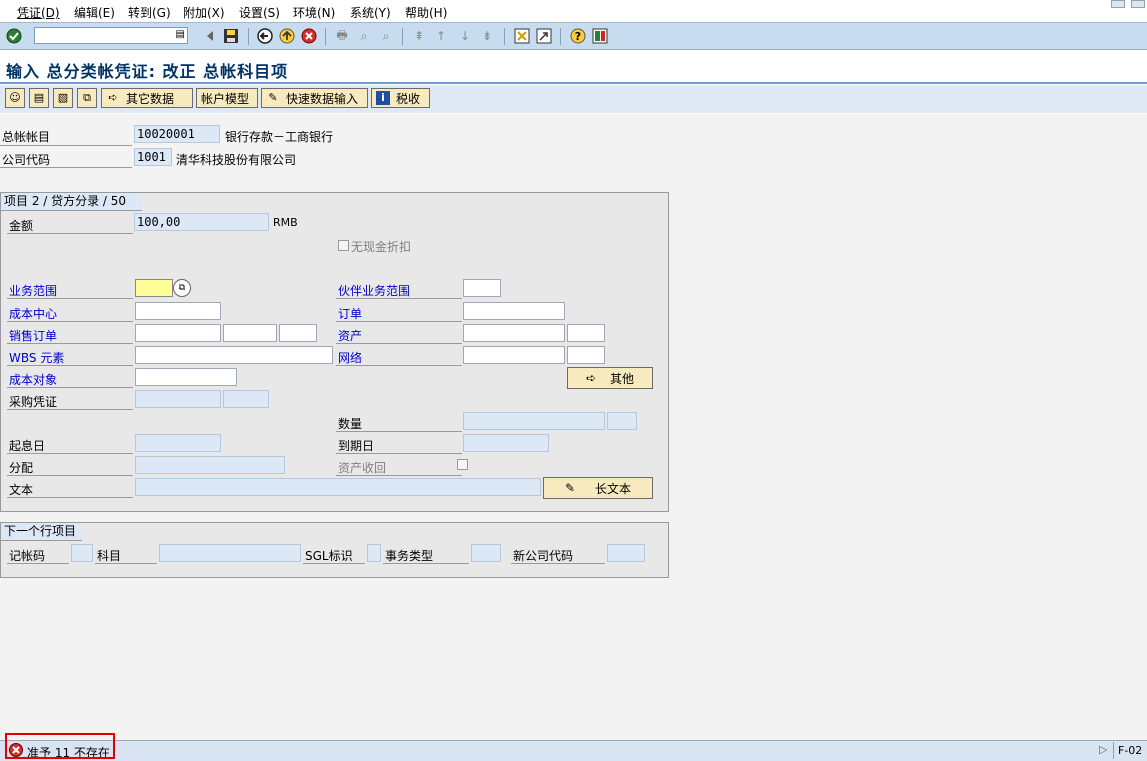 The width and height of the screenshot is (1147, 761). I want to click on exit-icon, so click(287, 36).